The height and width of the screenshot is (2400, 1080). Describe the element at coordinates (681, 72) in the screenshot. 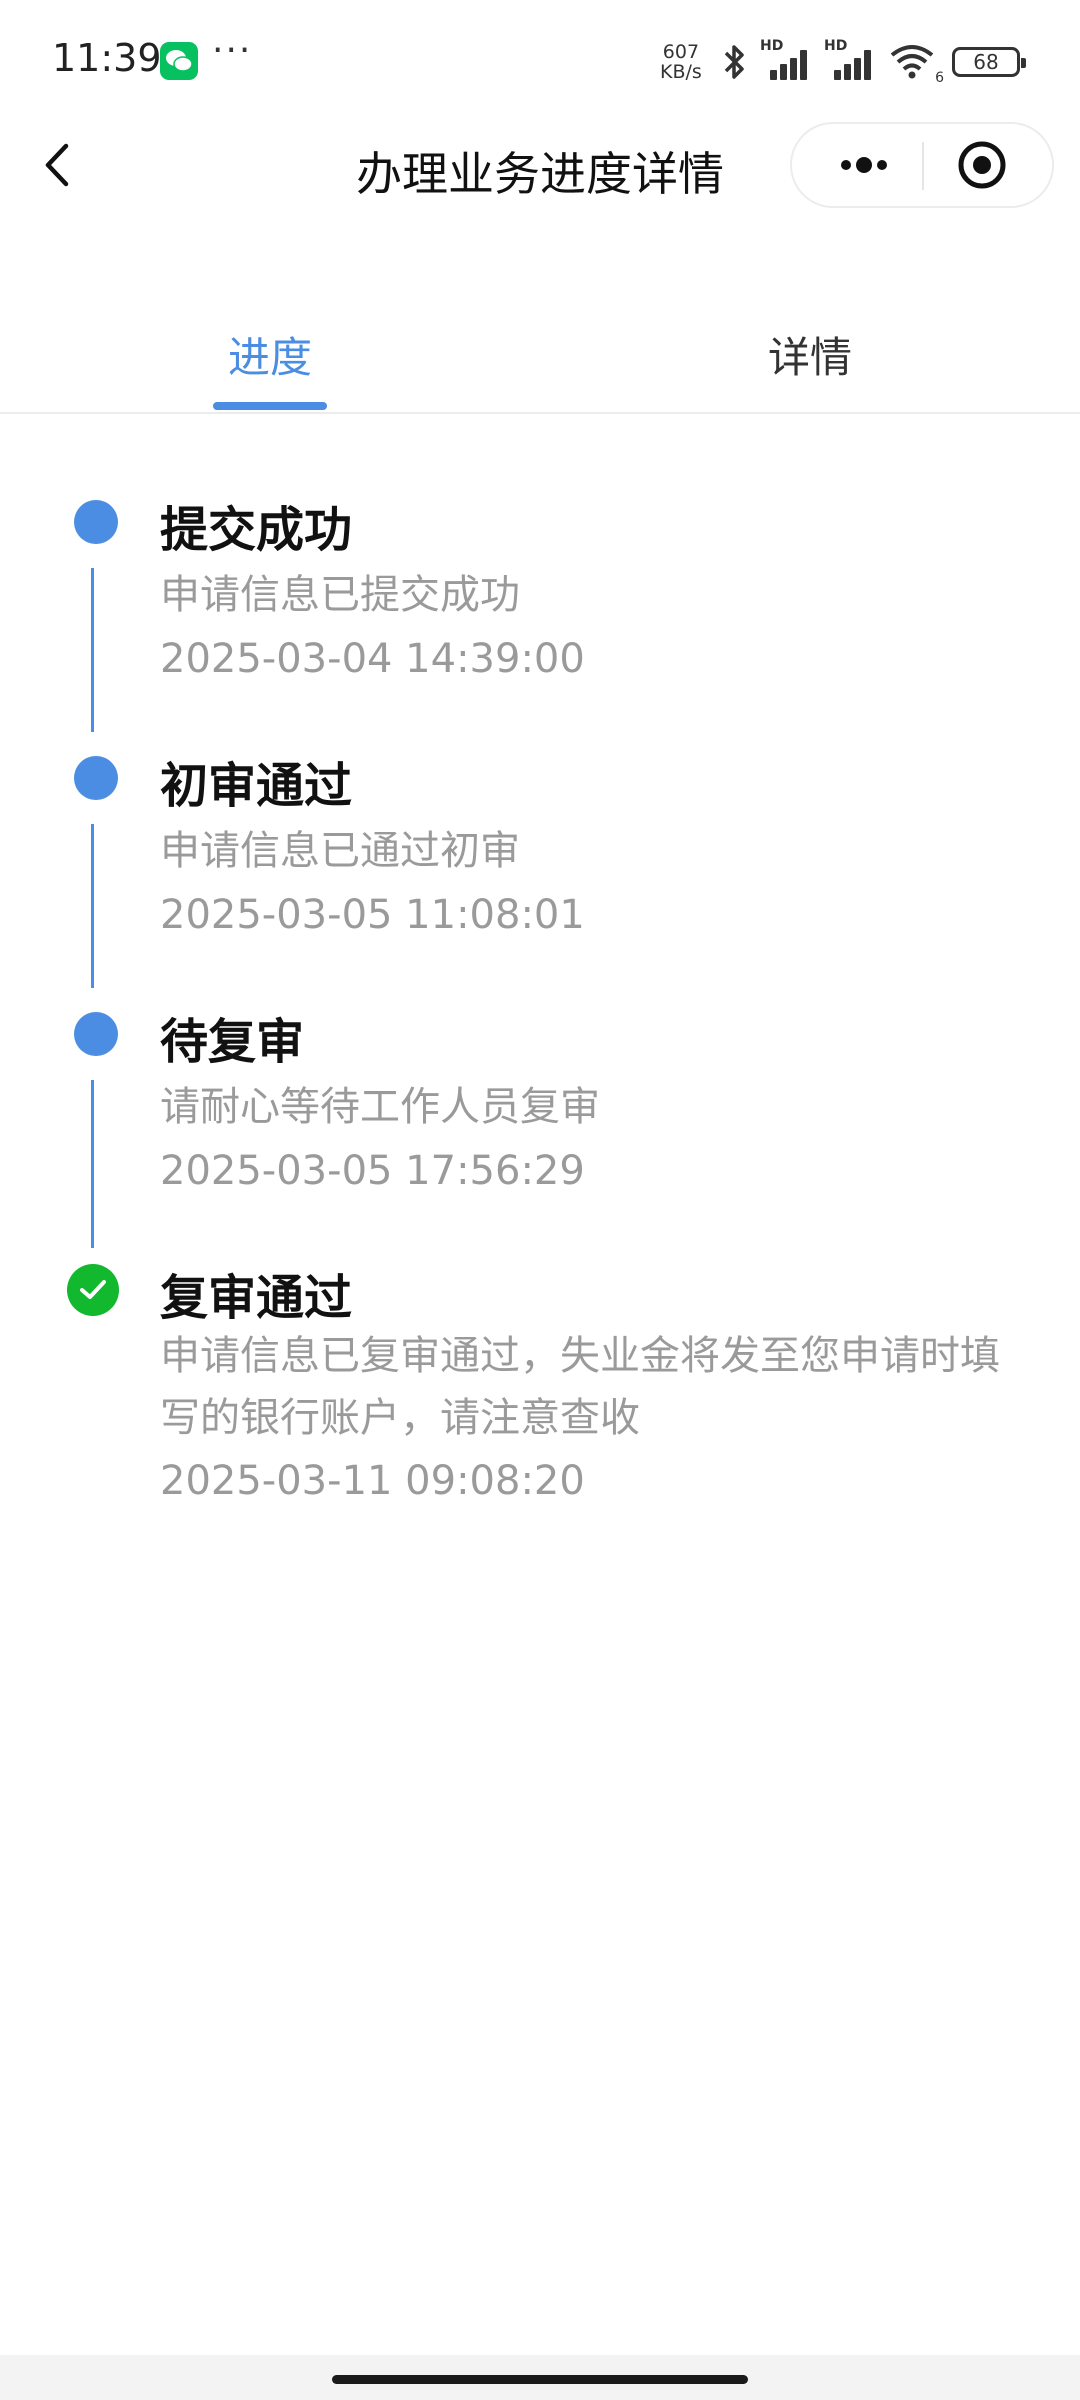

I see `net-speed-unit: KB/s` at that location.